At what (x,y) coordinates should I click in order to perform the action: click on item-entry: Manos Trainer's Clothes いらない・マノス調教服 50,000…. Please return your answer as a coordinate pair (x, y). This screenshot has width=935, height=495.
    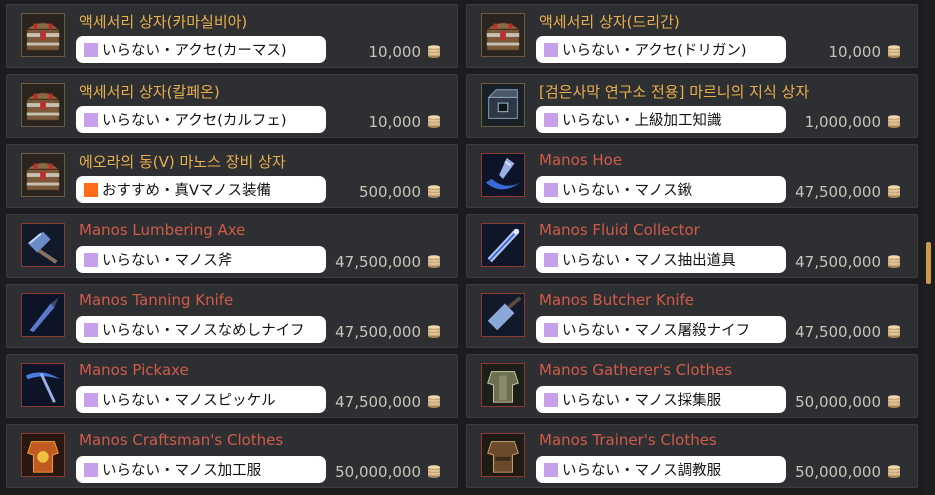
    Looking at the image, I should click on (692, 456).